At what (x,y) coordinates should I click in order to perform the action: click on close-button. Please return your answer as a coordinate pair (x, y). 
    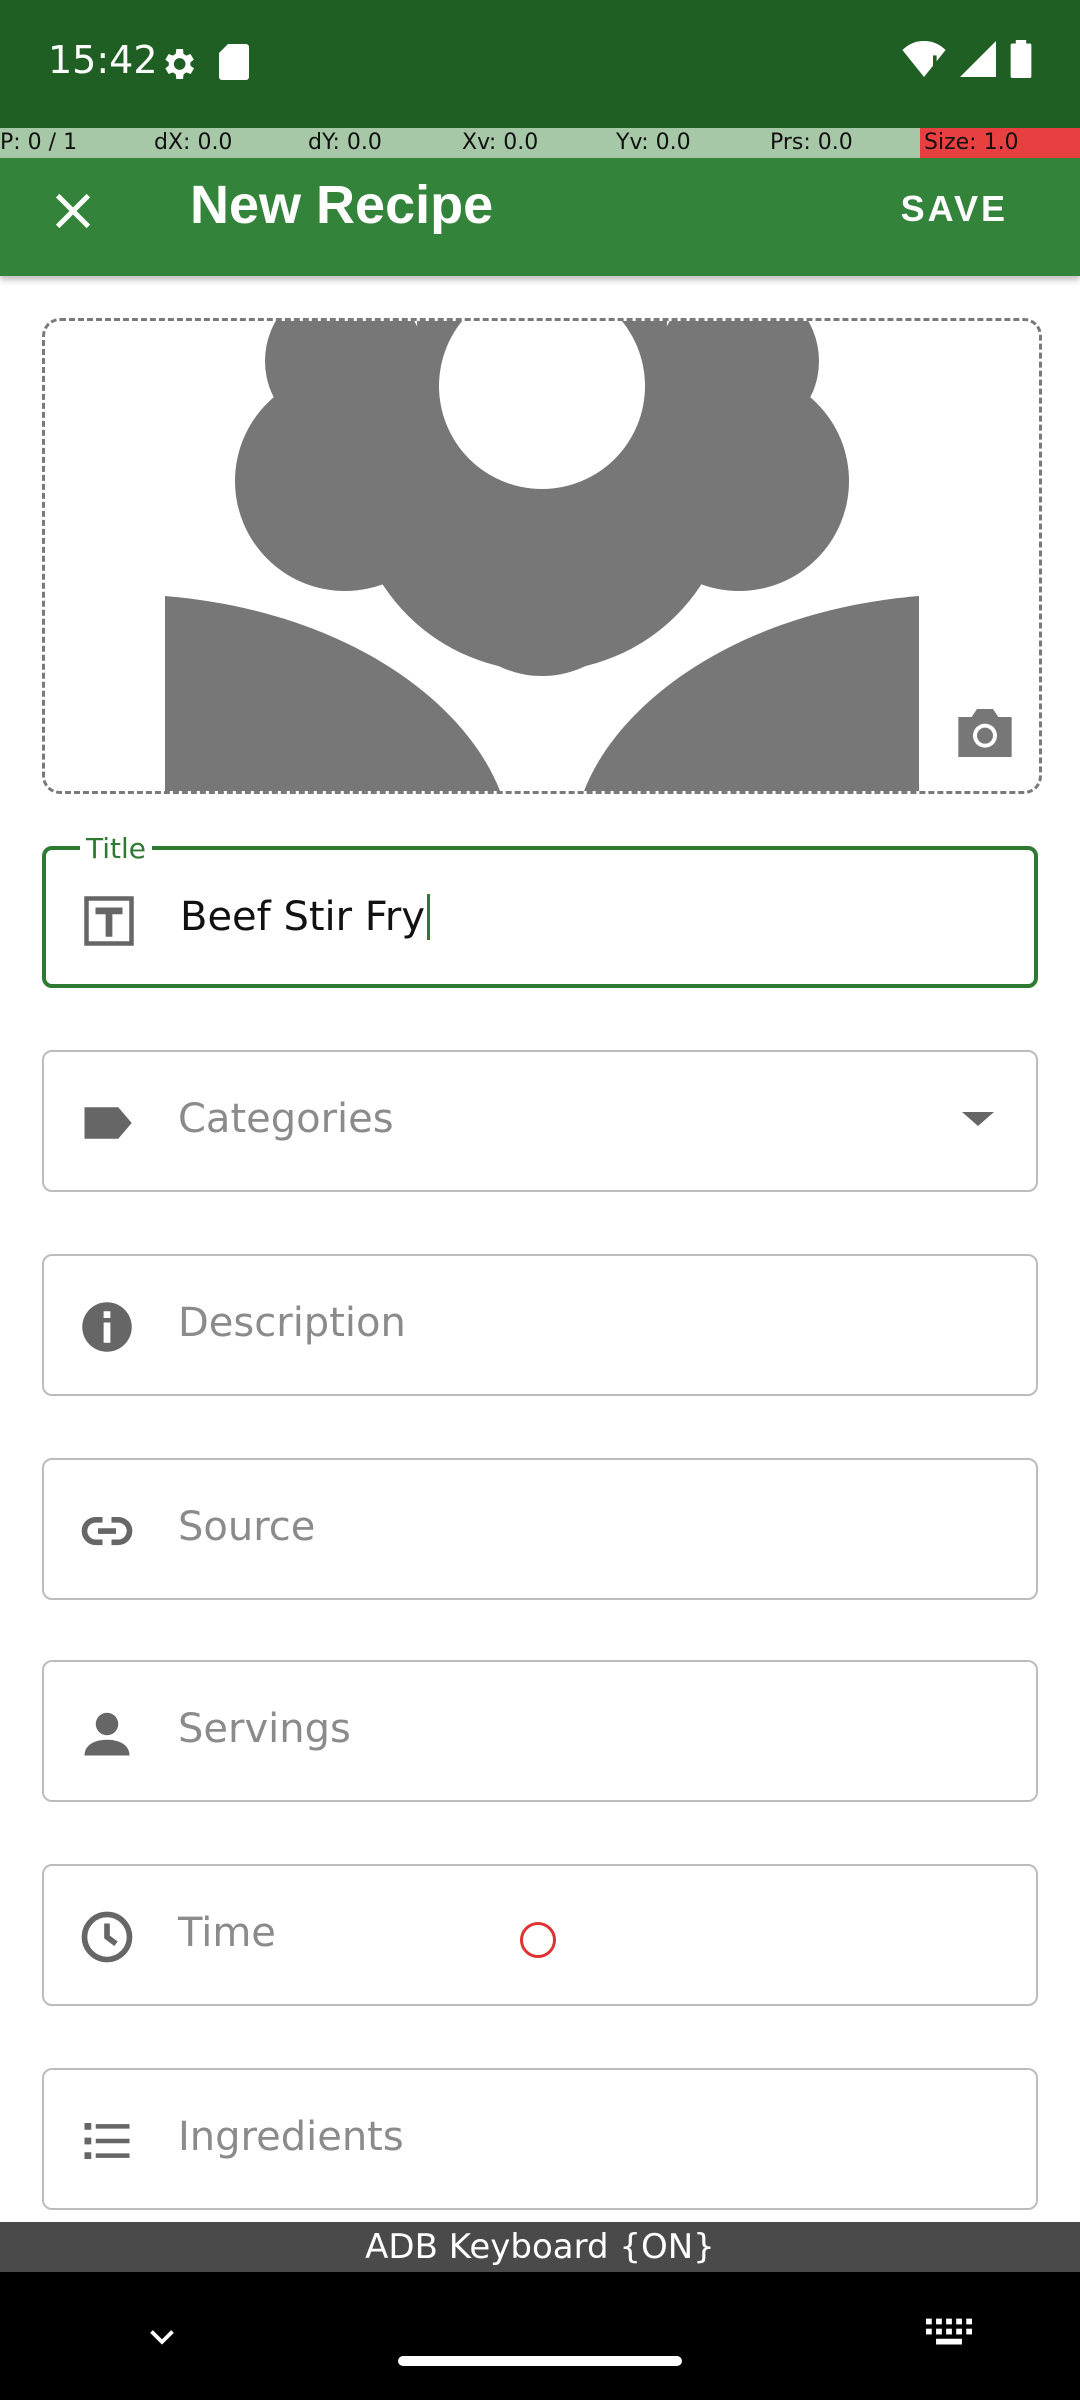
    Looking at the image, I should click on (73, 211).